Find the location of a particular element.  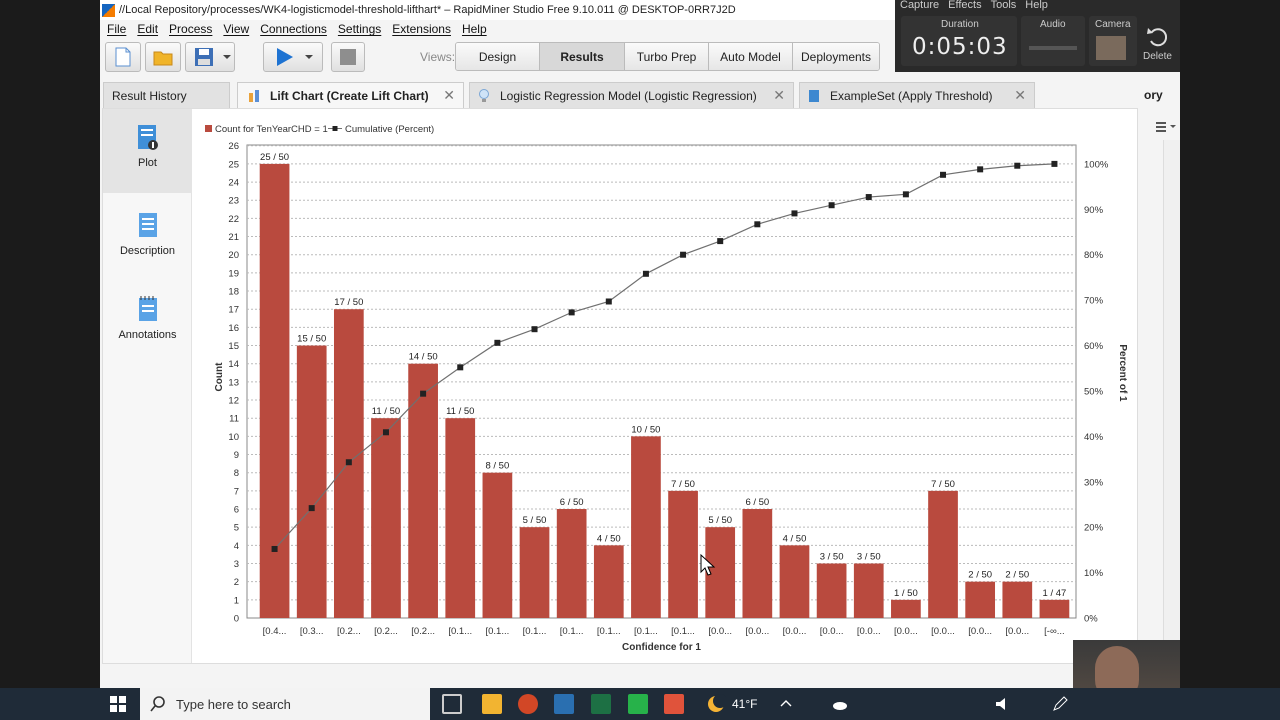

camtasia-recorder-icon is located at coordinates (674, 704).